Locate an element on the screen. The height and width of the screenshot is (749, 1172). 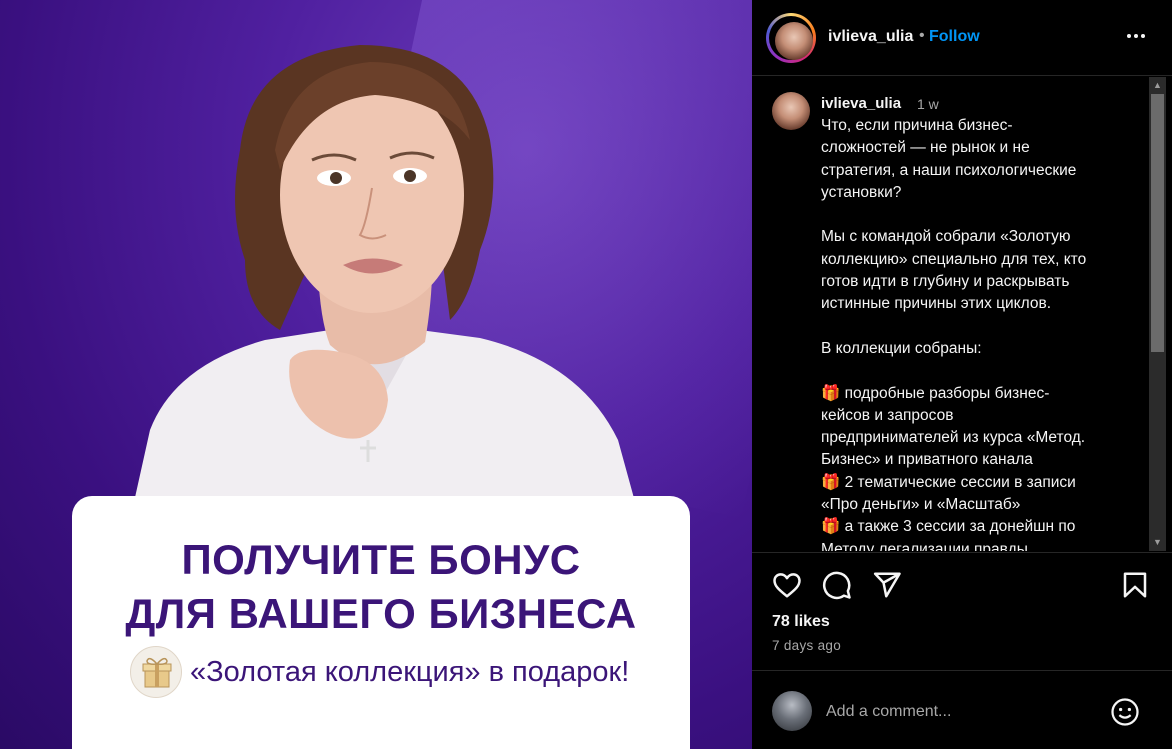
emoji-icon is located at coordinates (1125, 712).